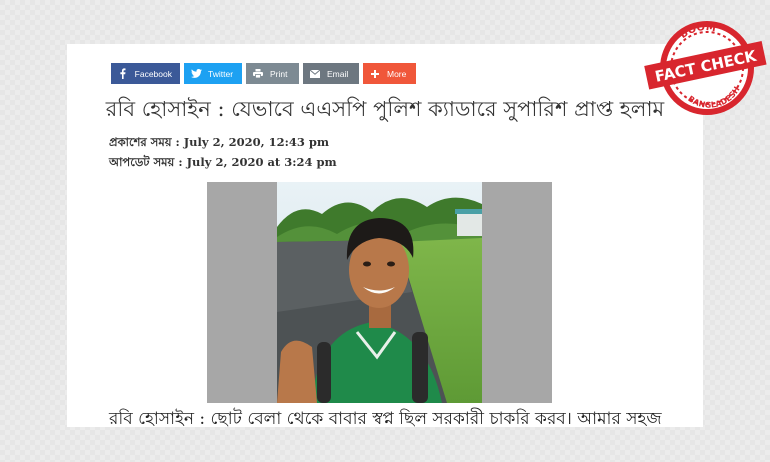 The width and height of the screenshot is (770, 462). What do you see at coordinates (397, 73) in the screenshot?
I see `more-label: More` at bounding box center [397, 73].